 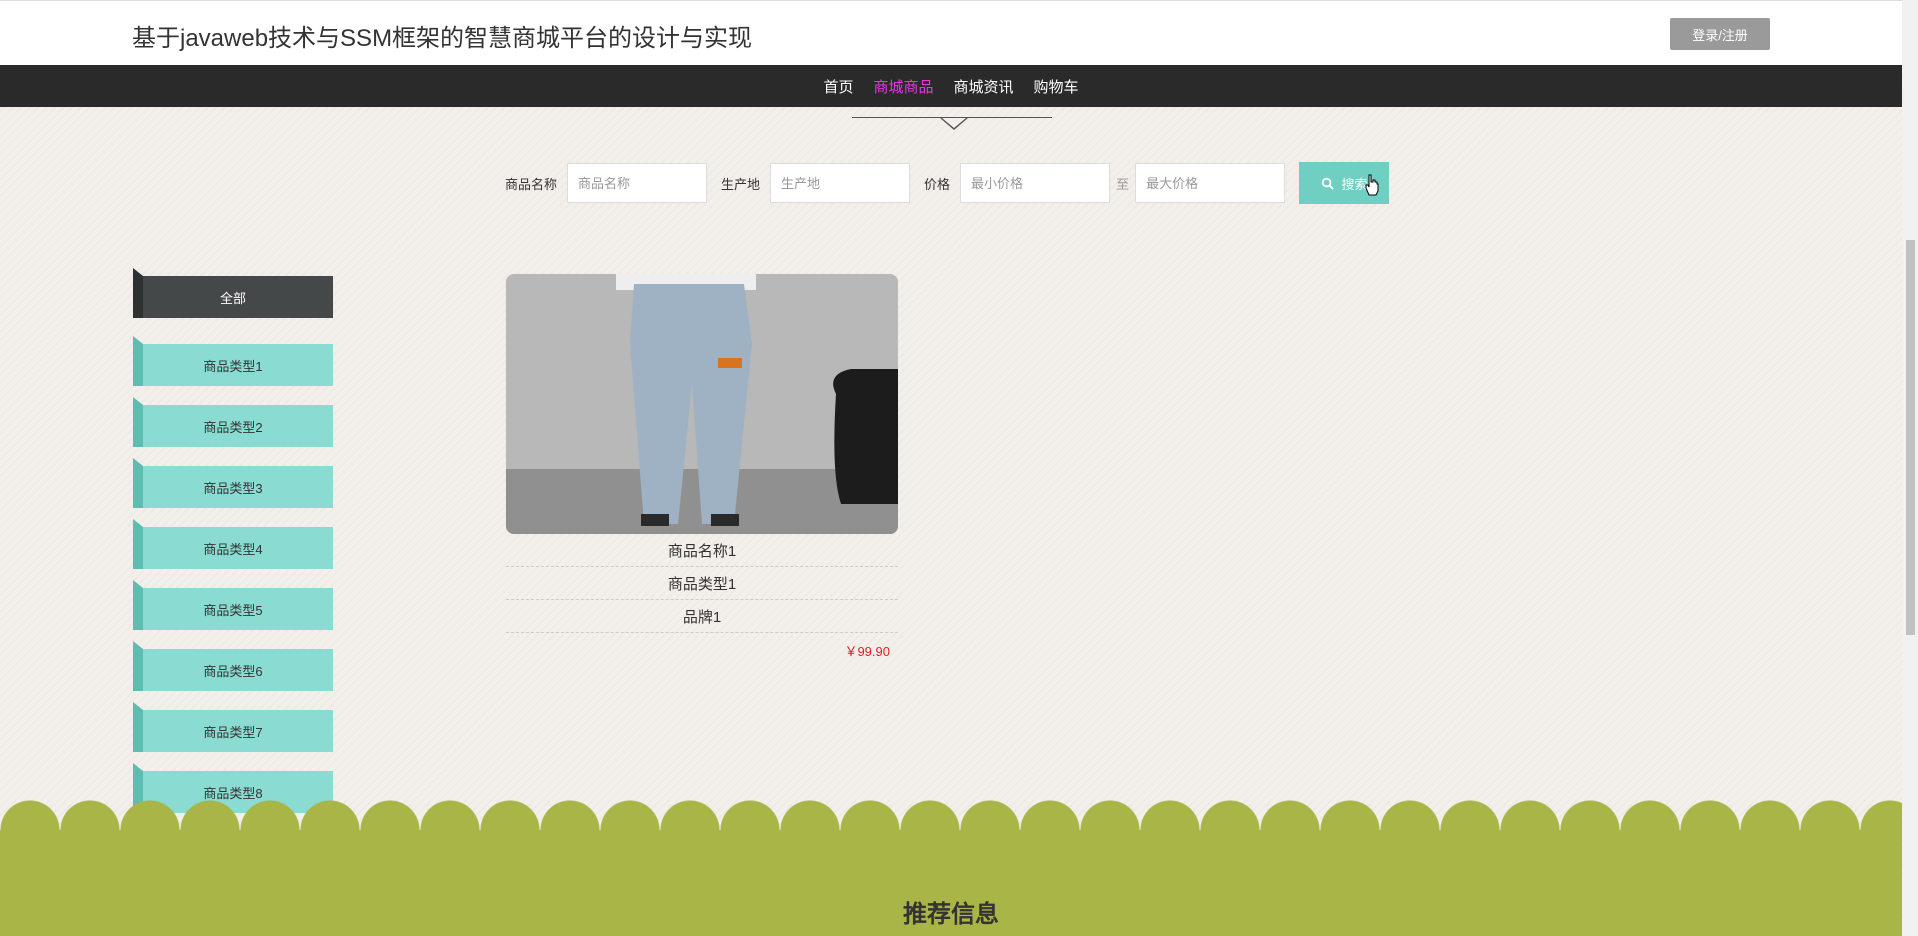 What do you see at coordinates (233, 609) in the screenshot?
I see `category-item: 商品类型5` at bounding box center [233, 609].